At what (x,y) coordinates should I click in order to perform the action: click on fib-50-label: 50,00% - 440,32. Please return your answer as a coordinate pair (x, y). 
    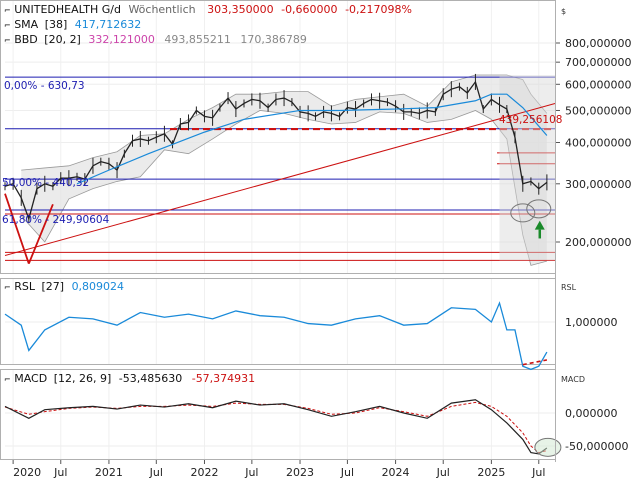
    Looking at the image, I should click on (45, 183).